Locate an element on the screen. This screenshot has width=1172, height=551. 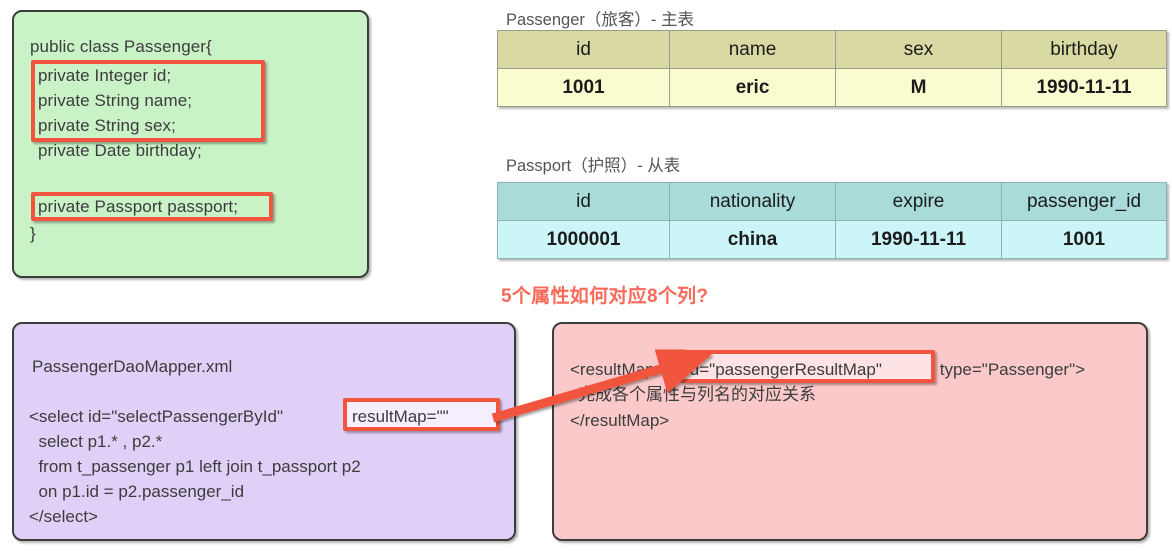
cell-expire: 1990-11-11 is located at coordinates (918, 239).